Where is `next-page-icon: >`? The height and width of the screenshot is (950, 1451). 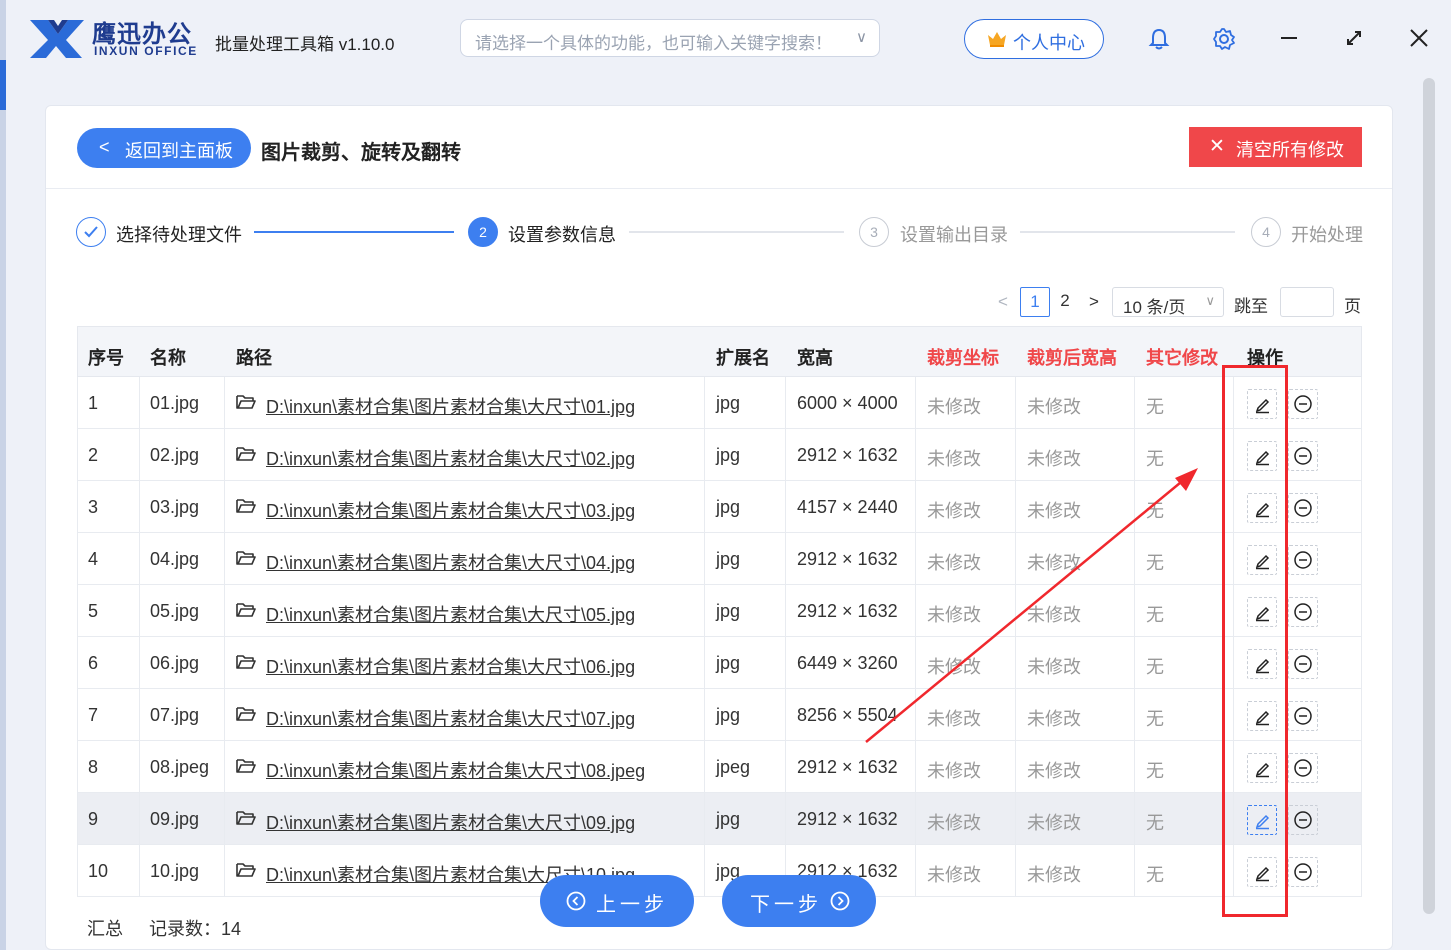 next-page-icon: > is located at coordinates (1094, 302).